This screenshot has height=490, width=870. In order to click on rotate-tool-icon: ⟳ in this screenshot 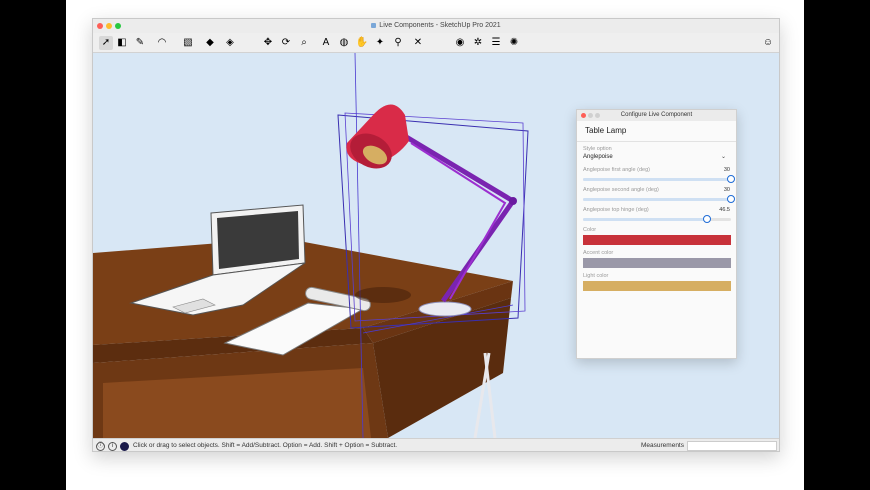, I will do `click(286, 43)`.